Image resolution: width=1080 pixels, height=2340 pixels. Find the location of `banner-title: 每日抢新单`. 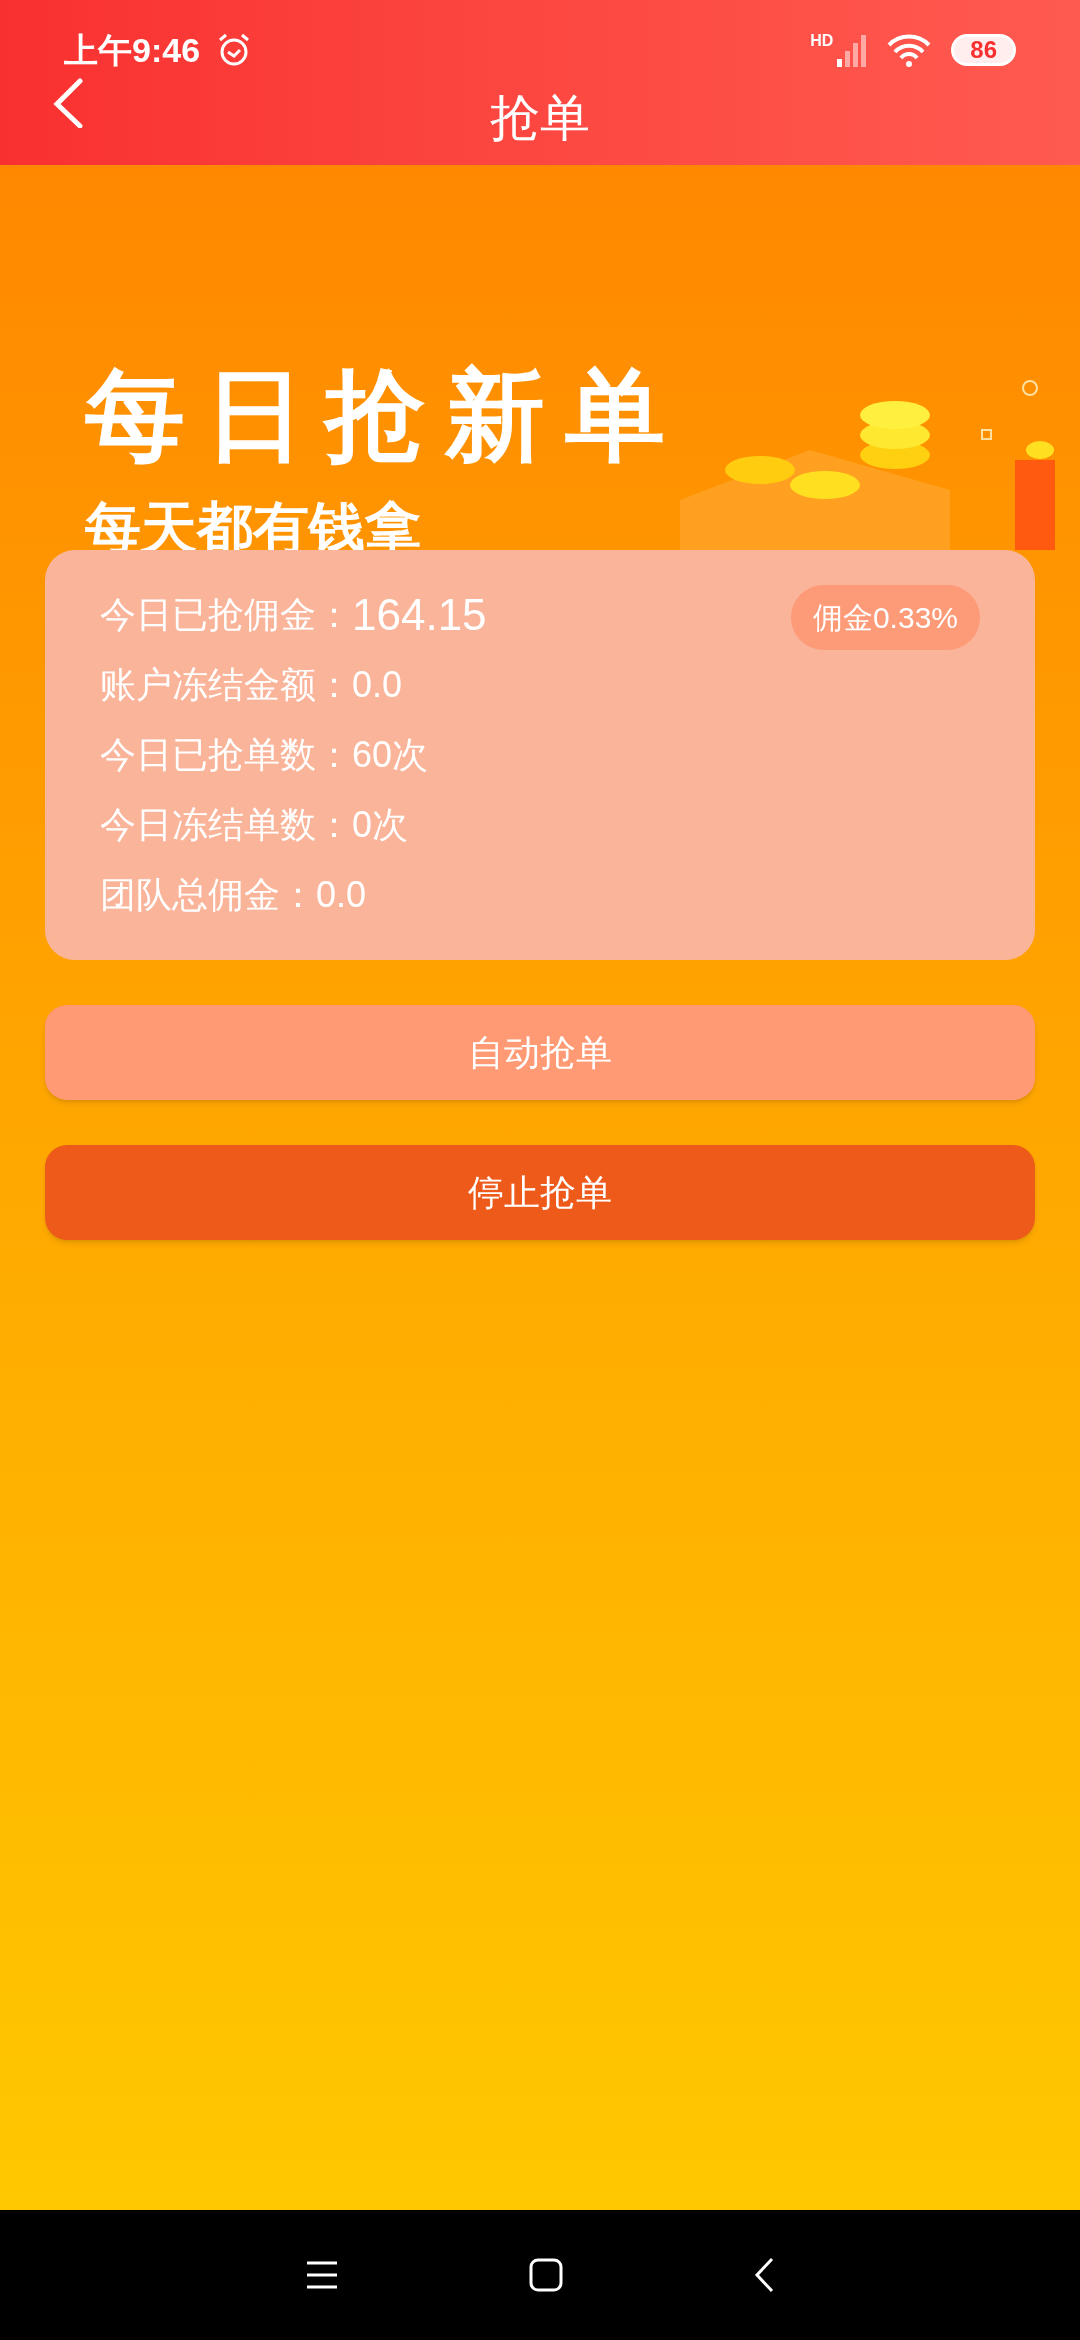

banner-title: 每日抢新单 is located at coordinates (385, 415).